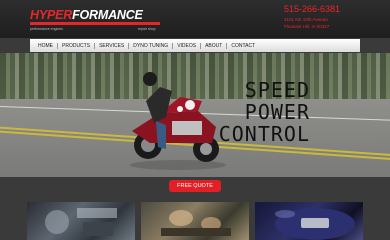 The width and height of the screenshot is (390, 240). What do you see at coordinates (46, 45) in the screenshot?
I see `nav-item-home: HOME` at bounding box center [46, 45].